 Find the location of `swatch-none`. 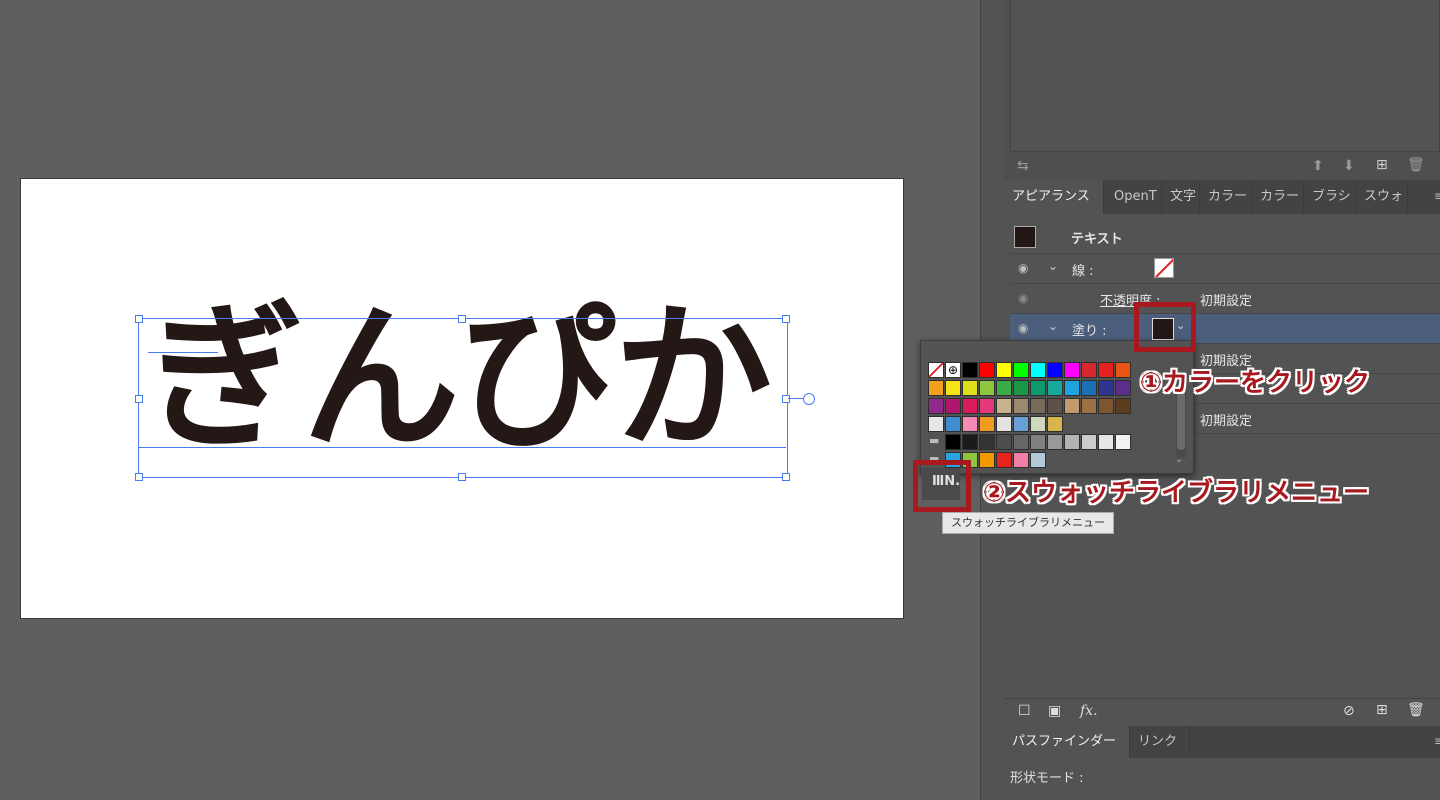

swatch-none is located at coordinates (936, 370).